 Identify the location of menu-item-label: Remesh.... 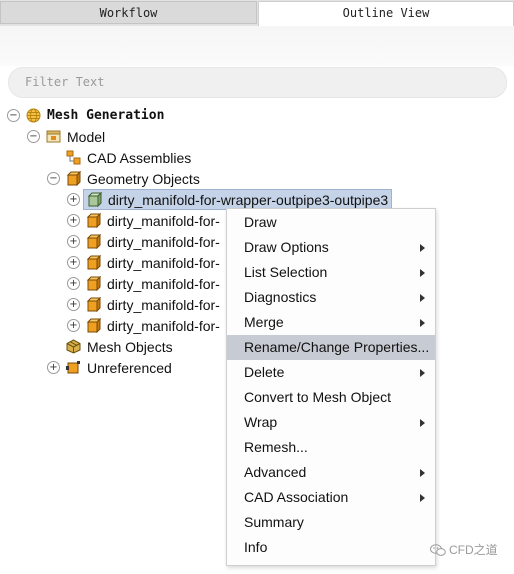
(276, 447).